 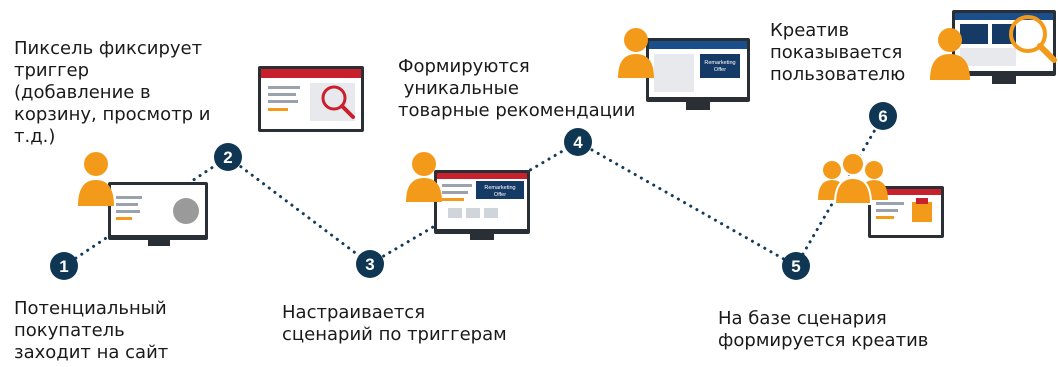 I want to click on step-3-node: 3, so click(x=370, y=264).